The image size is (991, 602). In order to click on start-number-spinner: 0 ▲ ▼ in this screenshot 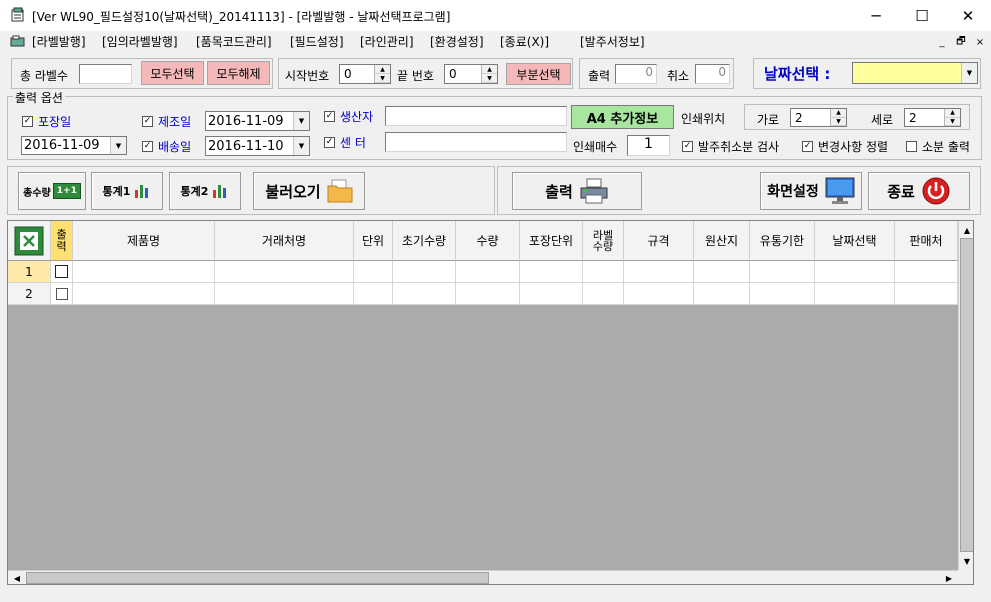, I will do `click(365, 74)`.